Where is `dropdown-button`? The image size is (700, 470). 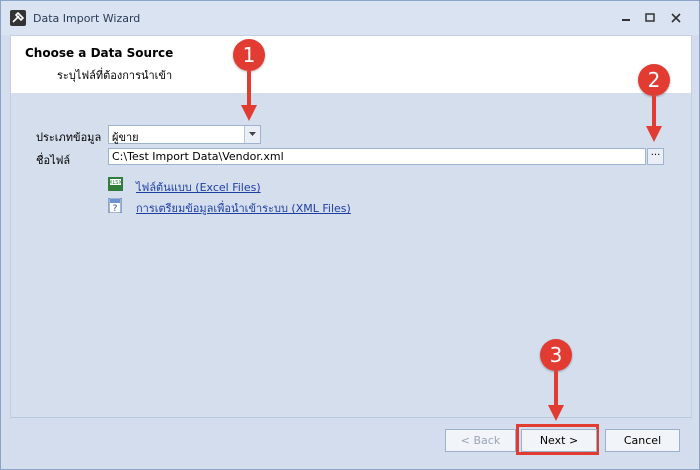 dropdown-button is located at coordinates (252, 134).